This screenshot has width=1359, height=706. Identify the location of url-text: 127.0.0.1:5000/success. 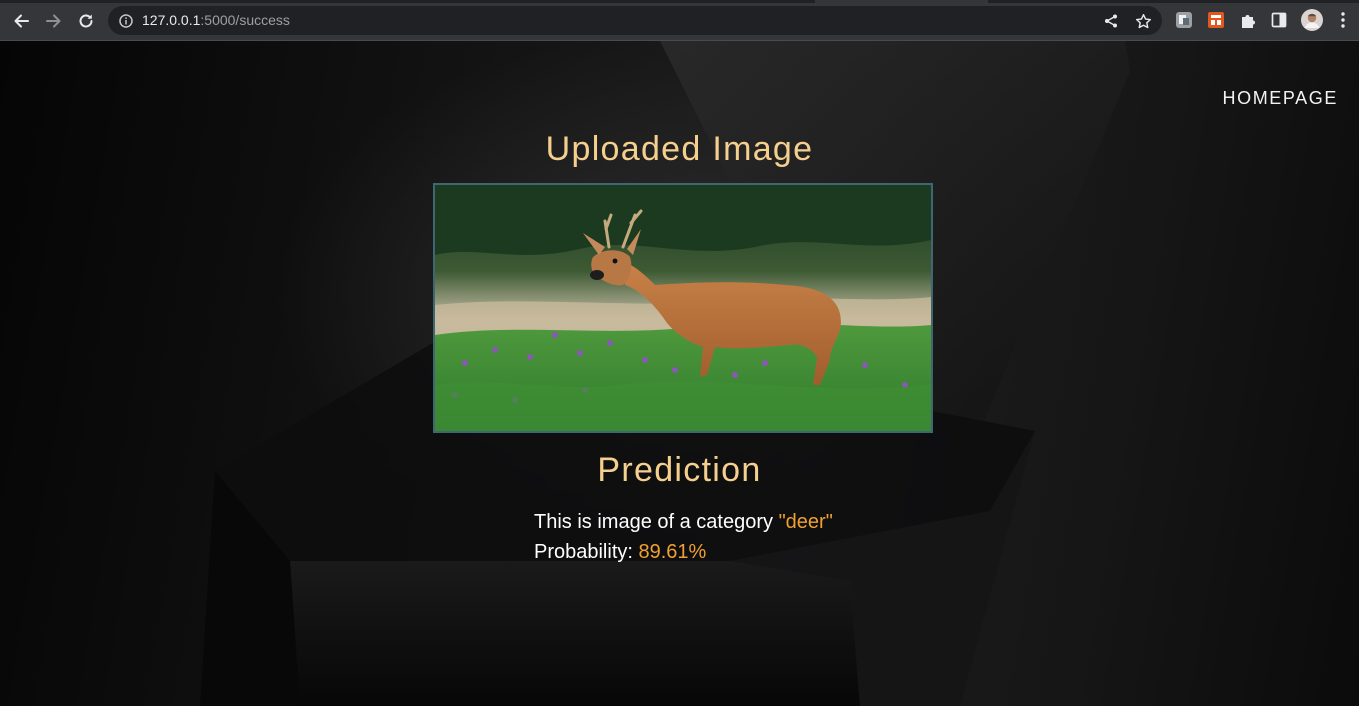
(216, 20).